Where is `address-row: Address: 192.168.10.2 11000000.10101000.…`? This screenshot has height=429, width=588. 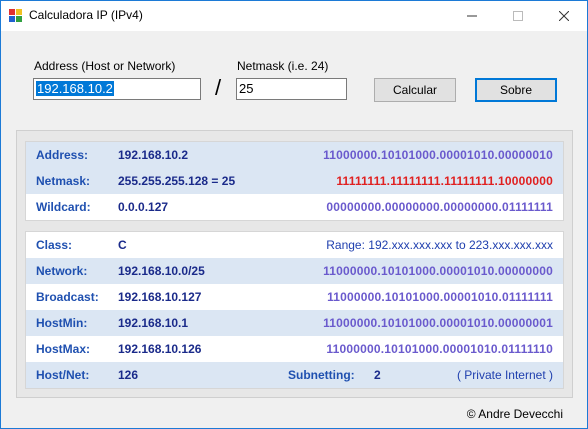
address-row: Address: 192.168.10.2 11000000.10101000.… is located at coordinates (294, 155).